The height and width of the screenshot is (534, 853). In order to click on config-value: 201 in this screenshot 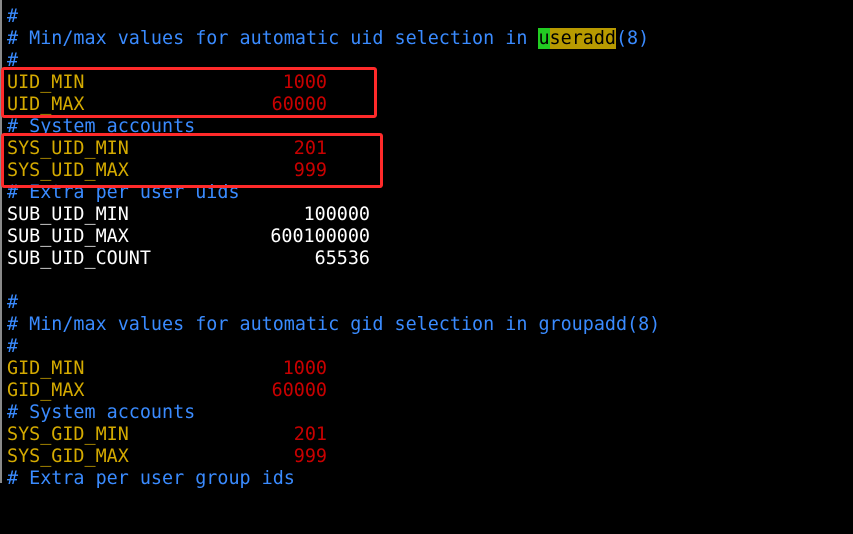, I will do `click(310, 434)`.